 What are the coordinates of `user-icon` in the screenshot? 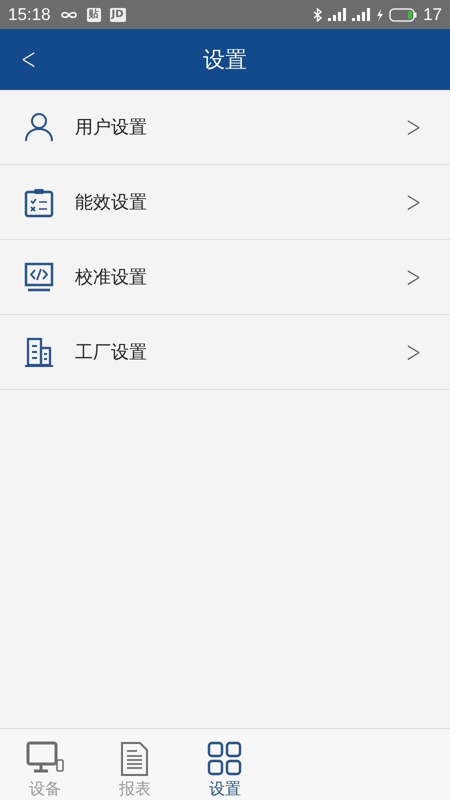 It's located at (39, 127).